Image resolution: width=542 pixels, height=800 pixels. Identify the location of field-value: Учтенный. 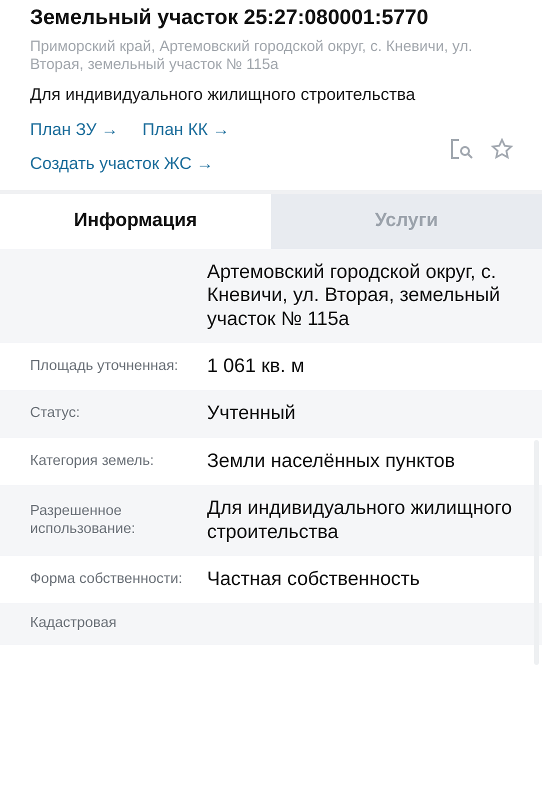
(251, 414).